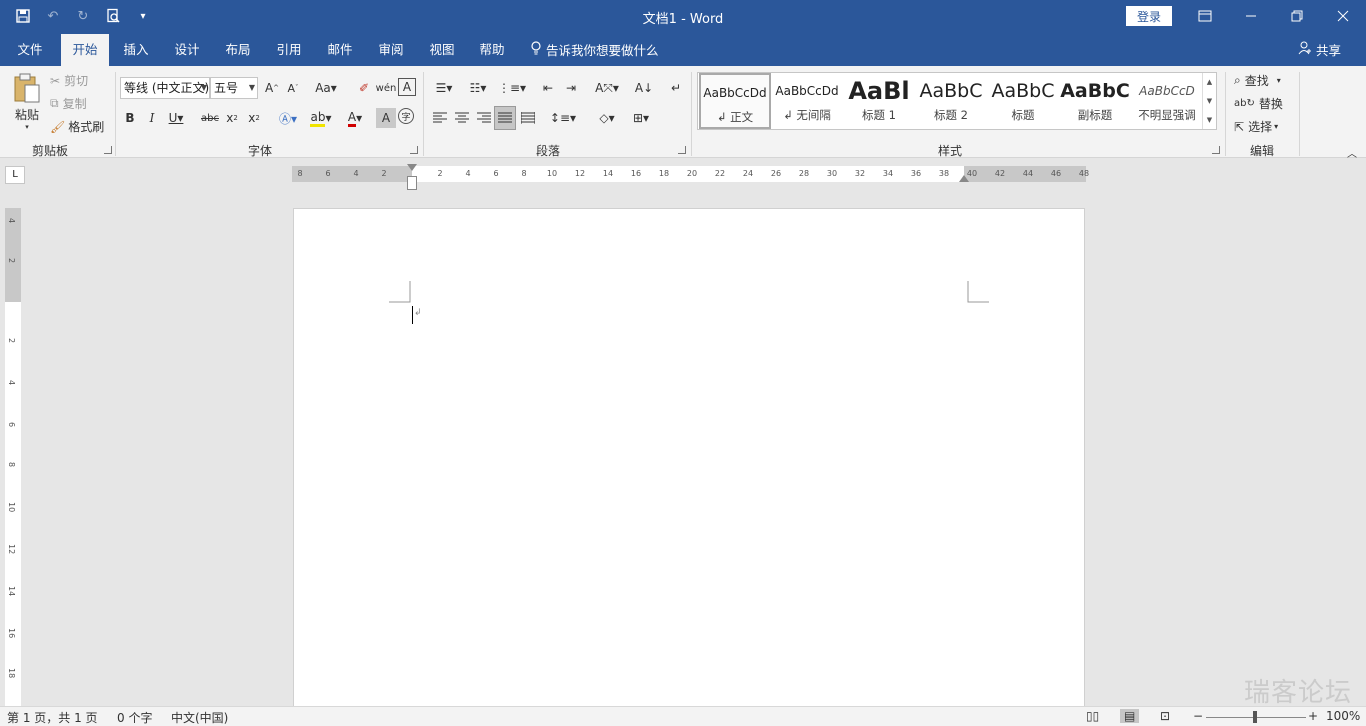 The image size is (1366, 726). I want to click on text-effects-icon: Ⓐ▾, so click(288, 118).